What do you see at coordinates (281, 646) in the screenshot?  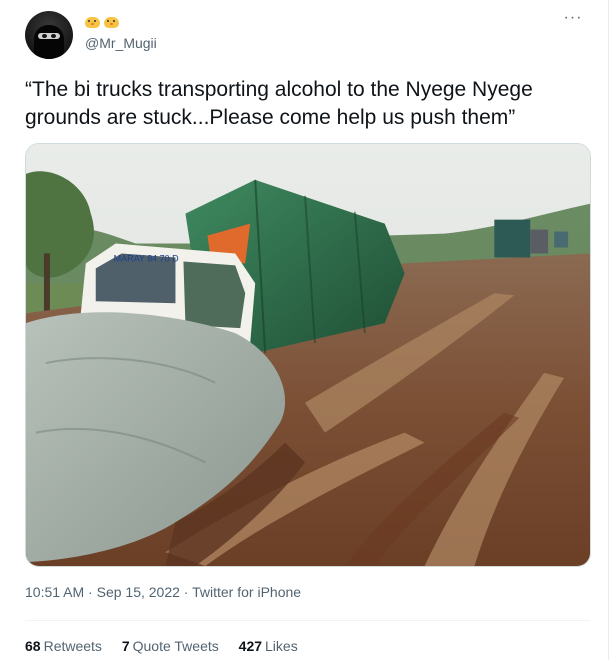 I see `likes-label: Likes` at bounding box center [281, 646].